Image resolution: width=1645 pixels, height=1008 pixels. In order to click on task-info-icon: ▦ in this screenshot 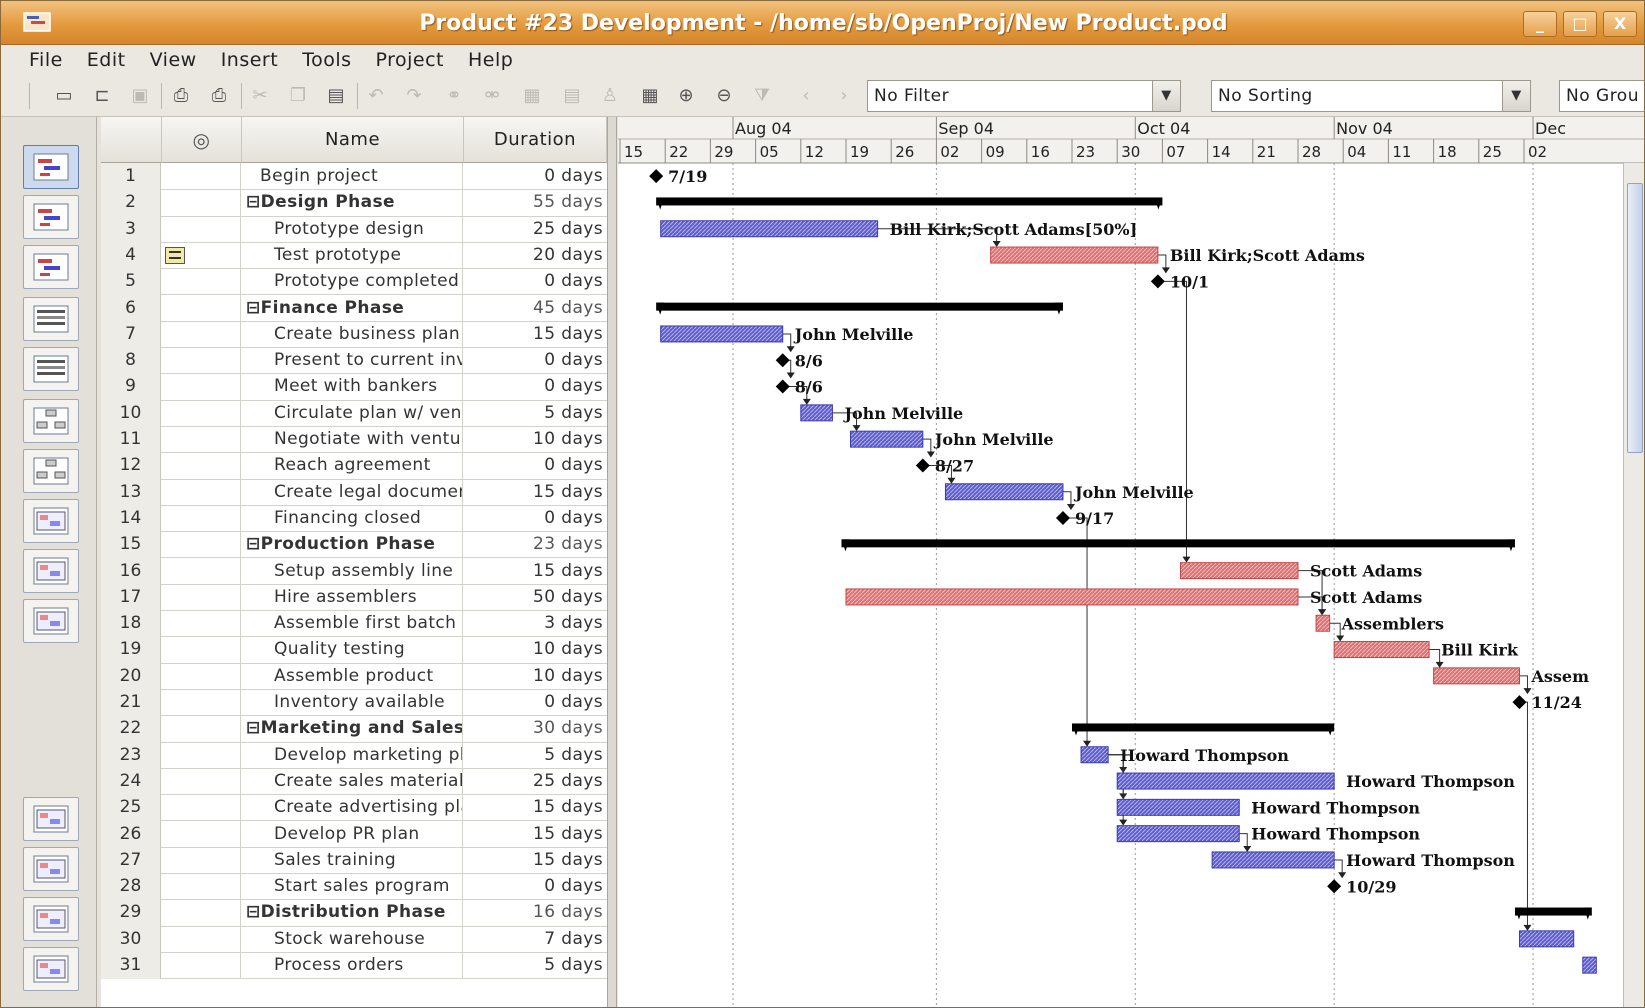, I will do `click(532, 96)`.